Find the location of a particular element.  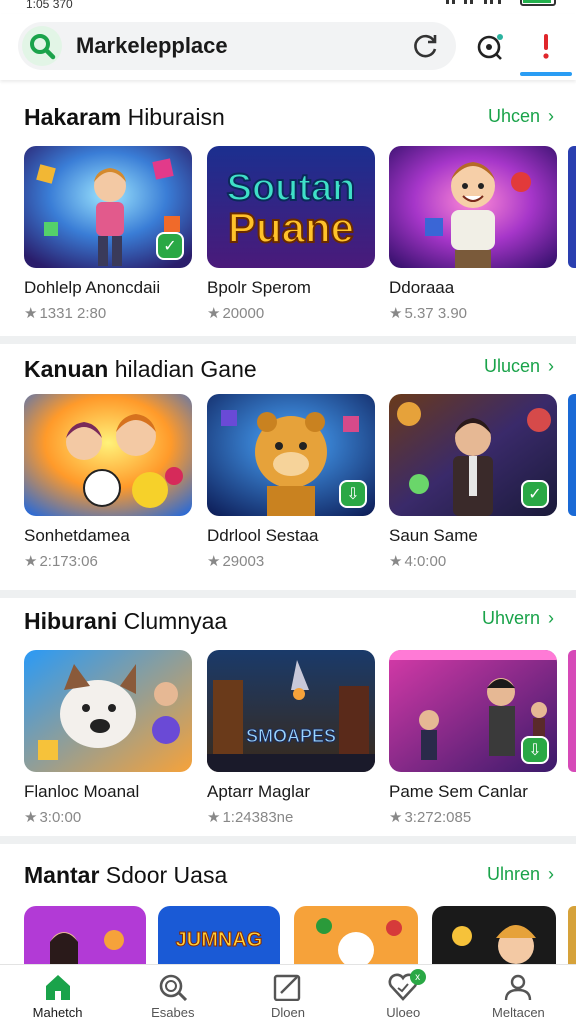

game-rating: ★ 2:173:06 is located at coordinates (61, 561).